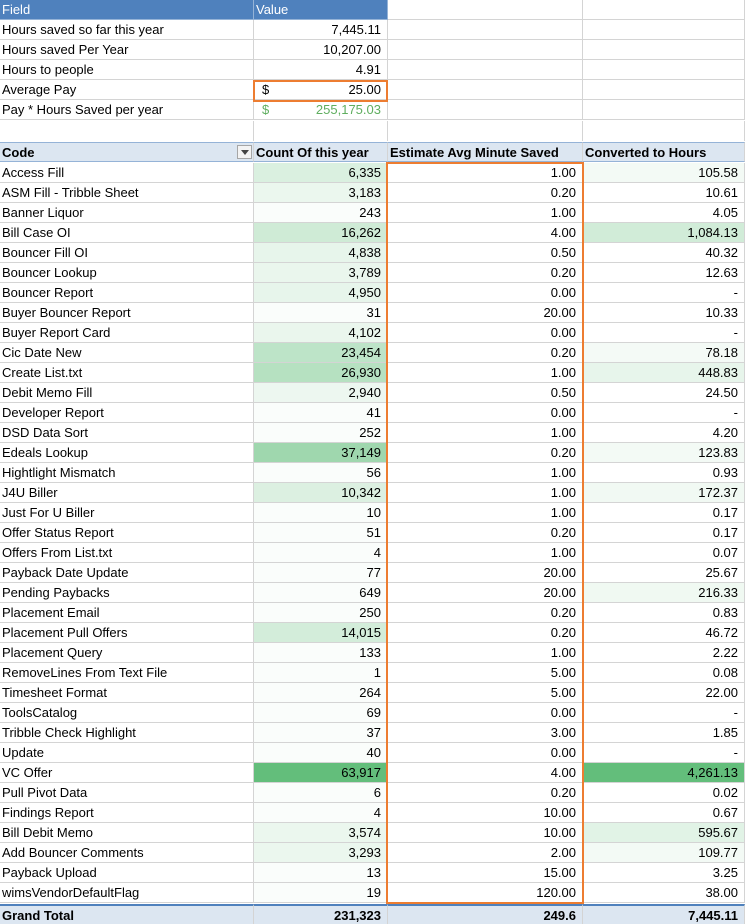 This screenshot has width=745, height=924. I want to click on minutes-cell: 5.00, so click(485, 693).